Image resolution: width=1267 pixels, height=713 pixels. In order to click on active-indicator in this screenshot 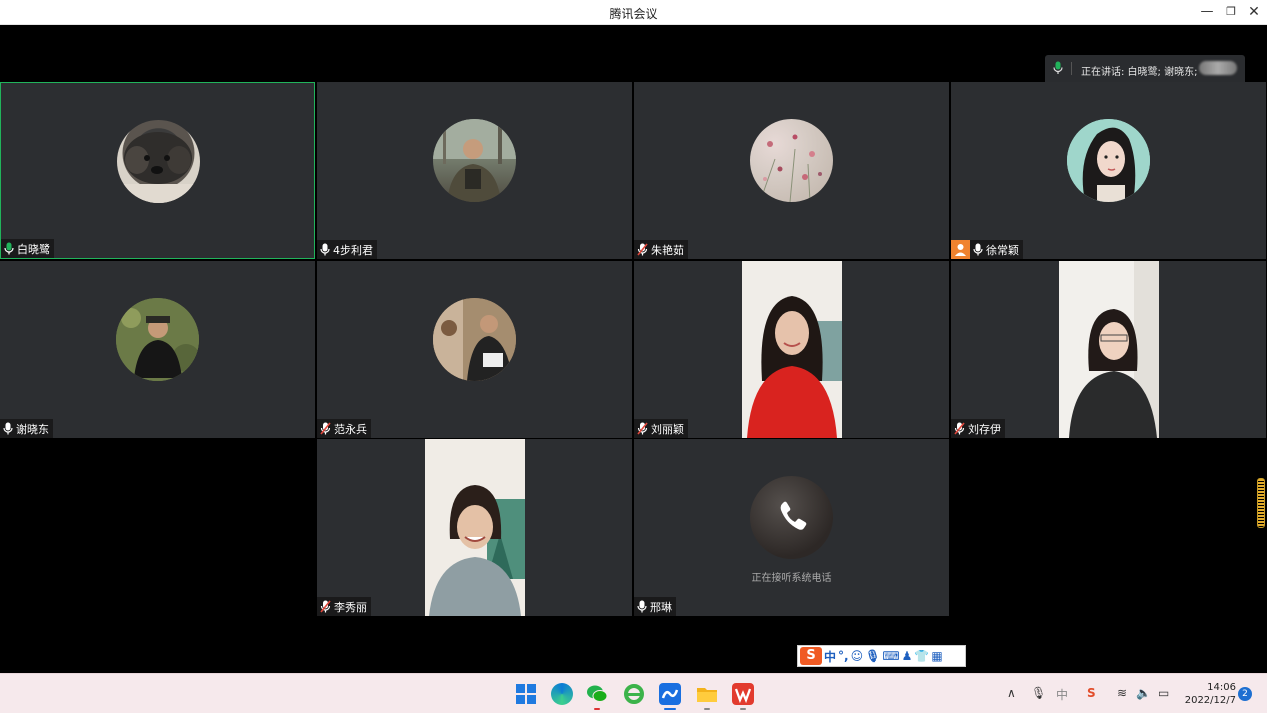, I will do `click(670, 709)`.